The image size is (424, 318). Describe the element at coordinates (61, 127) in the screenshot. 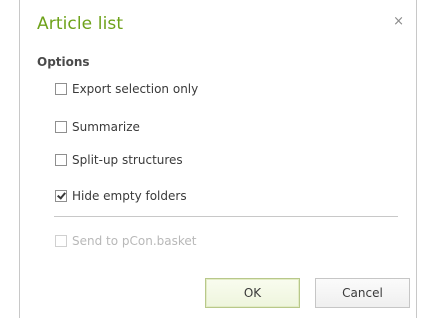

I see `summarize-checkbox` at that location.